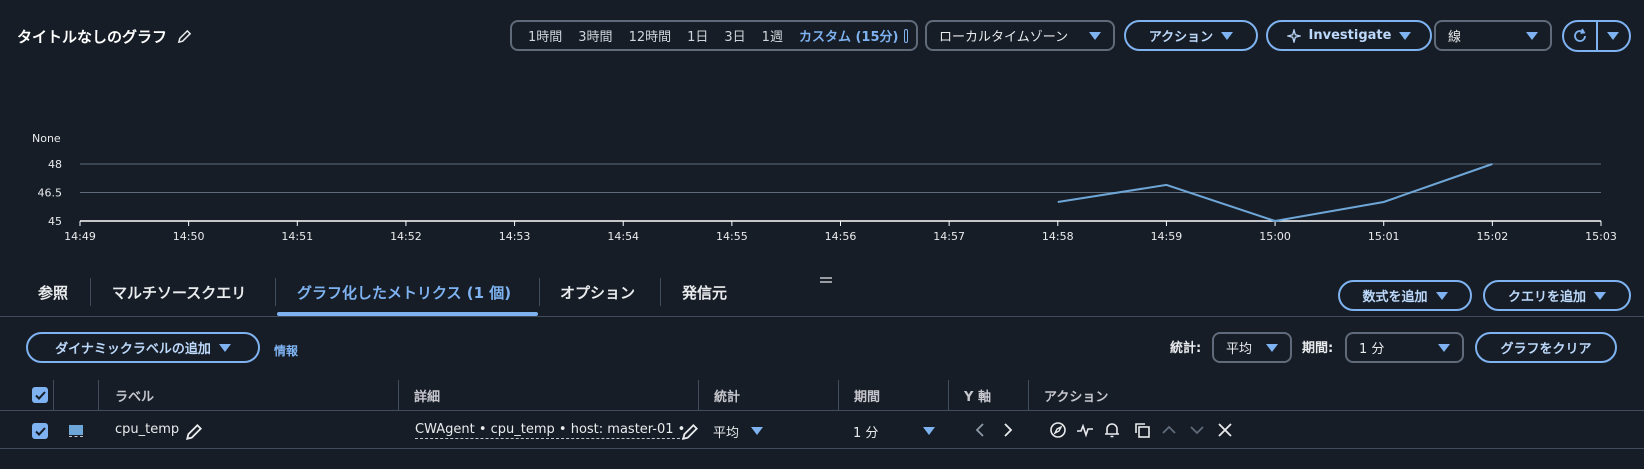 This screenshot has width=1644, height=469. I want to click on period-label: 期間:, so click(1318, 348).